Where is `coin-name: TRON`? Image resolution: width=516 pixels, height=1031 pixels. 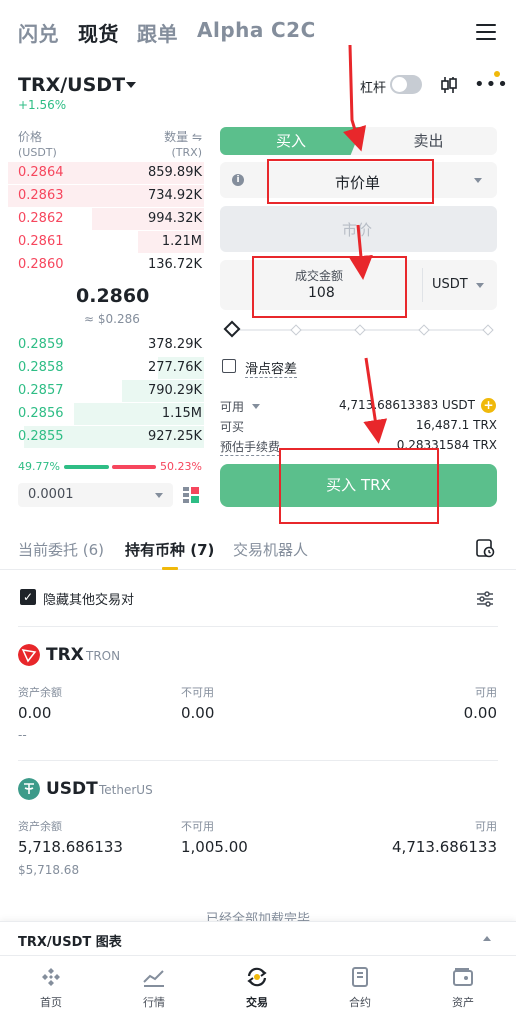
coin-name: TRON is located at coordinates (103, 656).